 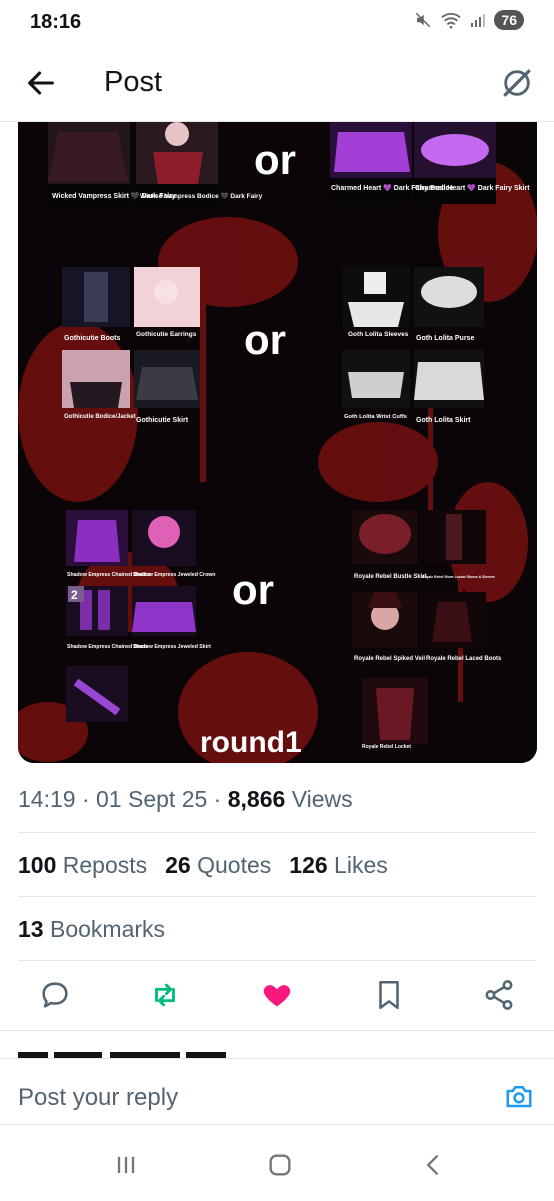 I want to click on likes-stat: 126 Likes, so click(x=338, y=865).